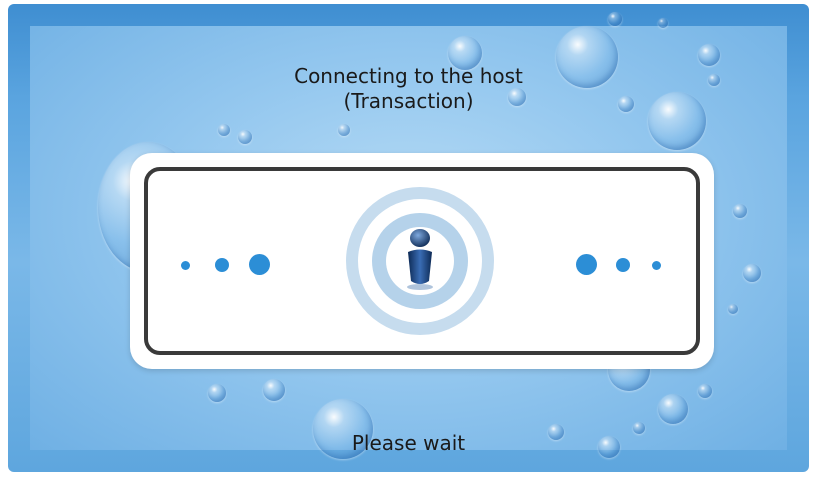 This screenshot has width=817, height=482. Describe the element at coordinates (408, 443) in the screenshot. I see `please-wait-text: Please wait` at that location.